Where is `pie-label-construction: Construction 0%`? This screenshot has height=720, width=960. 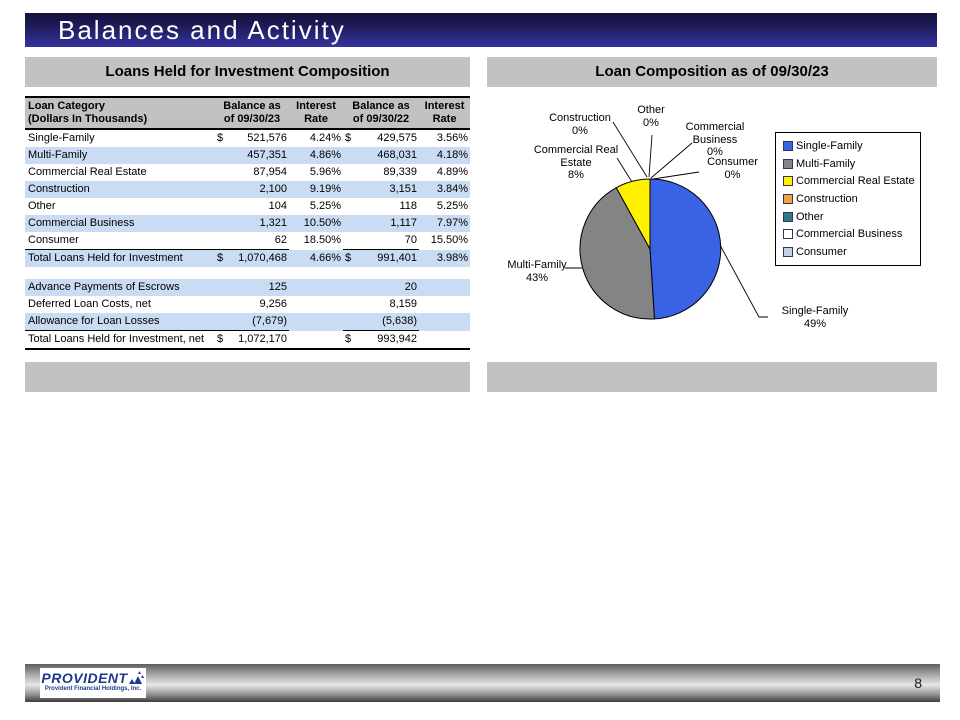
pie-label-construction: Construction 0% is located at coordinates (580, 124).